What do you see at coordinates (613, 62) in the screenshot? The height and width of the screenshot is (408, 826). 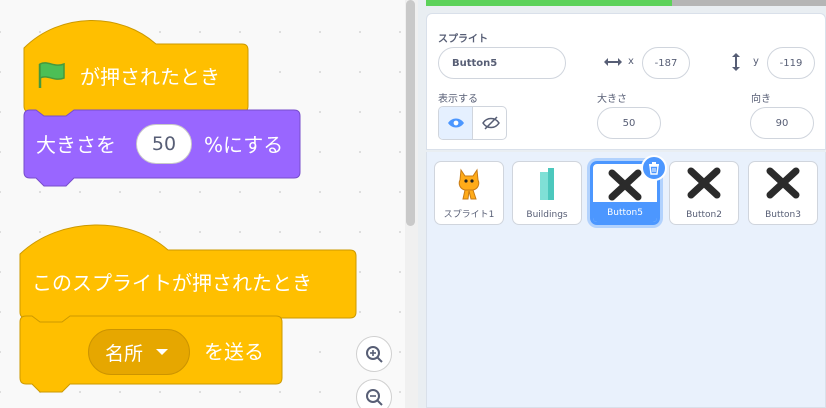 I see `x-position-icon` at bounding box center [613, 62].